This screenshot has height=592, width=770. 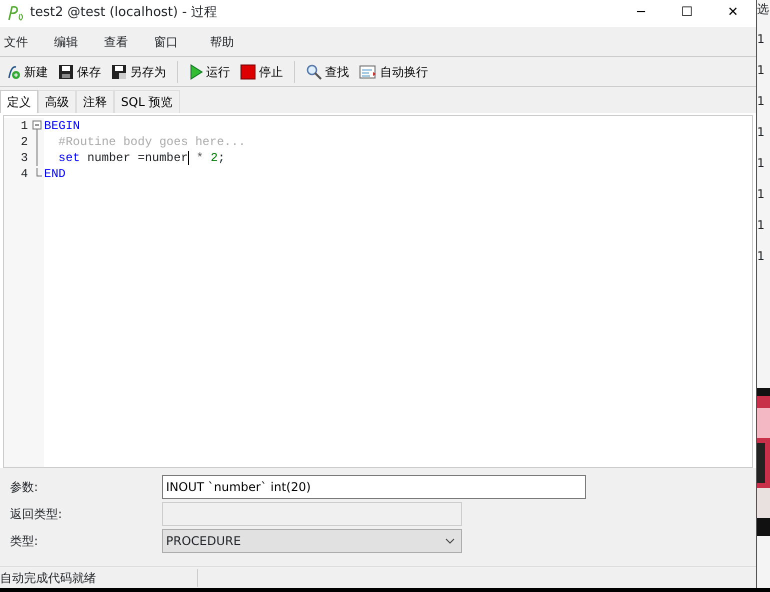 I want to click on select-value: PROCEDURE, so click(x=203, y=541).